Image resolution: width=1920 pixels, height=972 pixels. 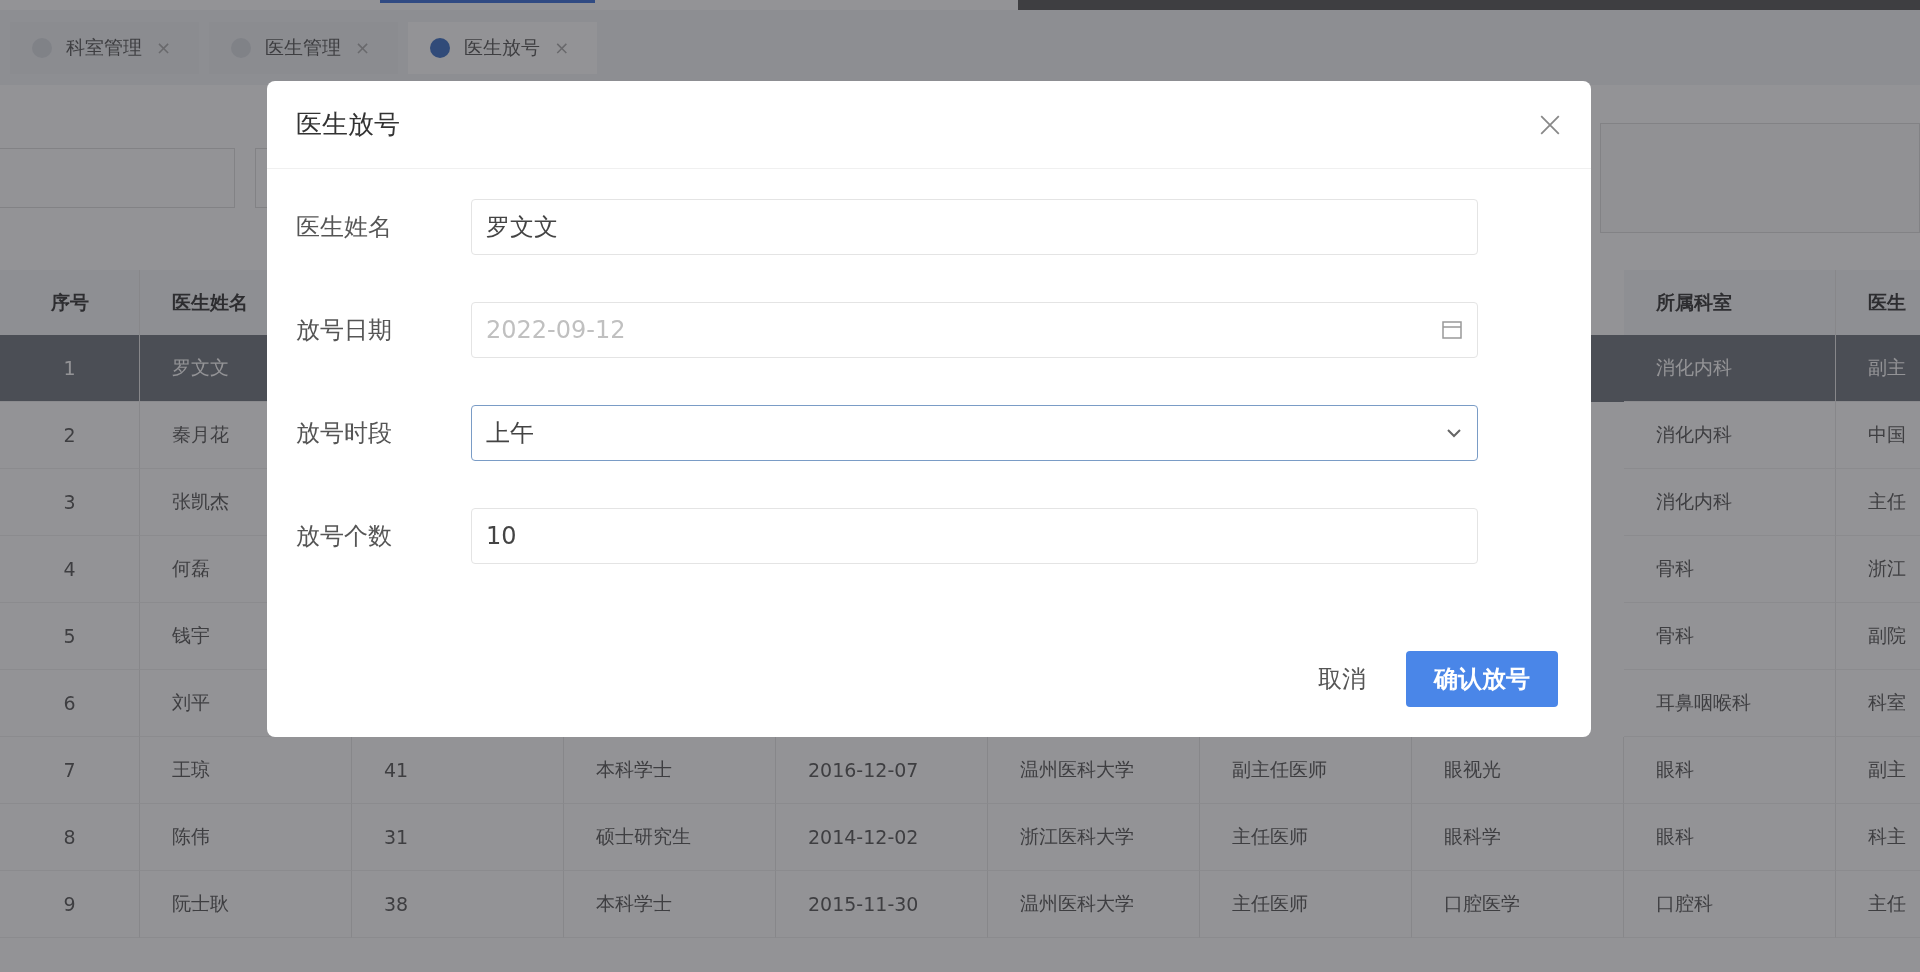 I want to click on table-cell: 2014-12-02, so click(x=863, y=837).